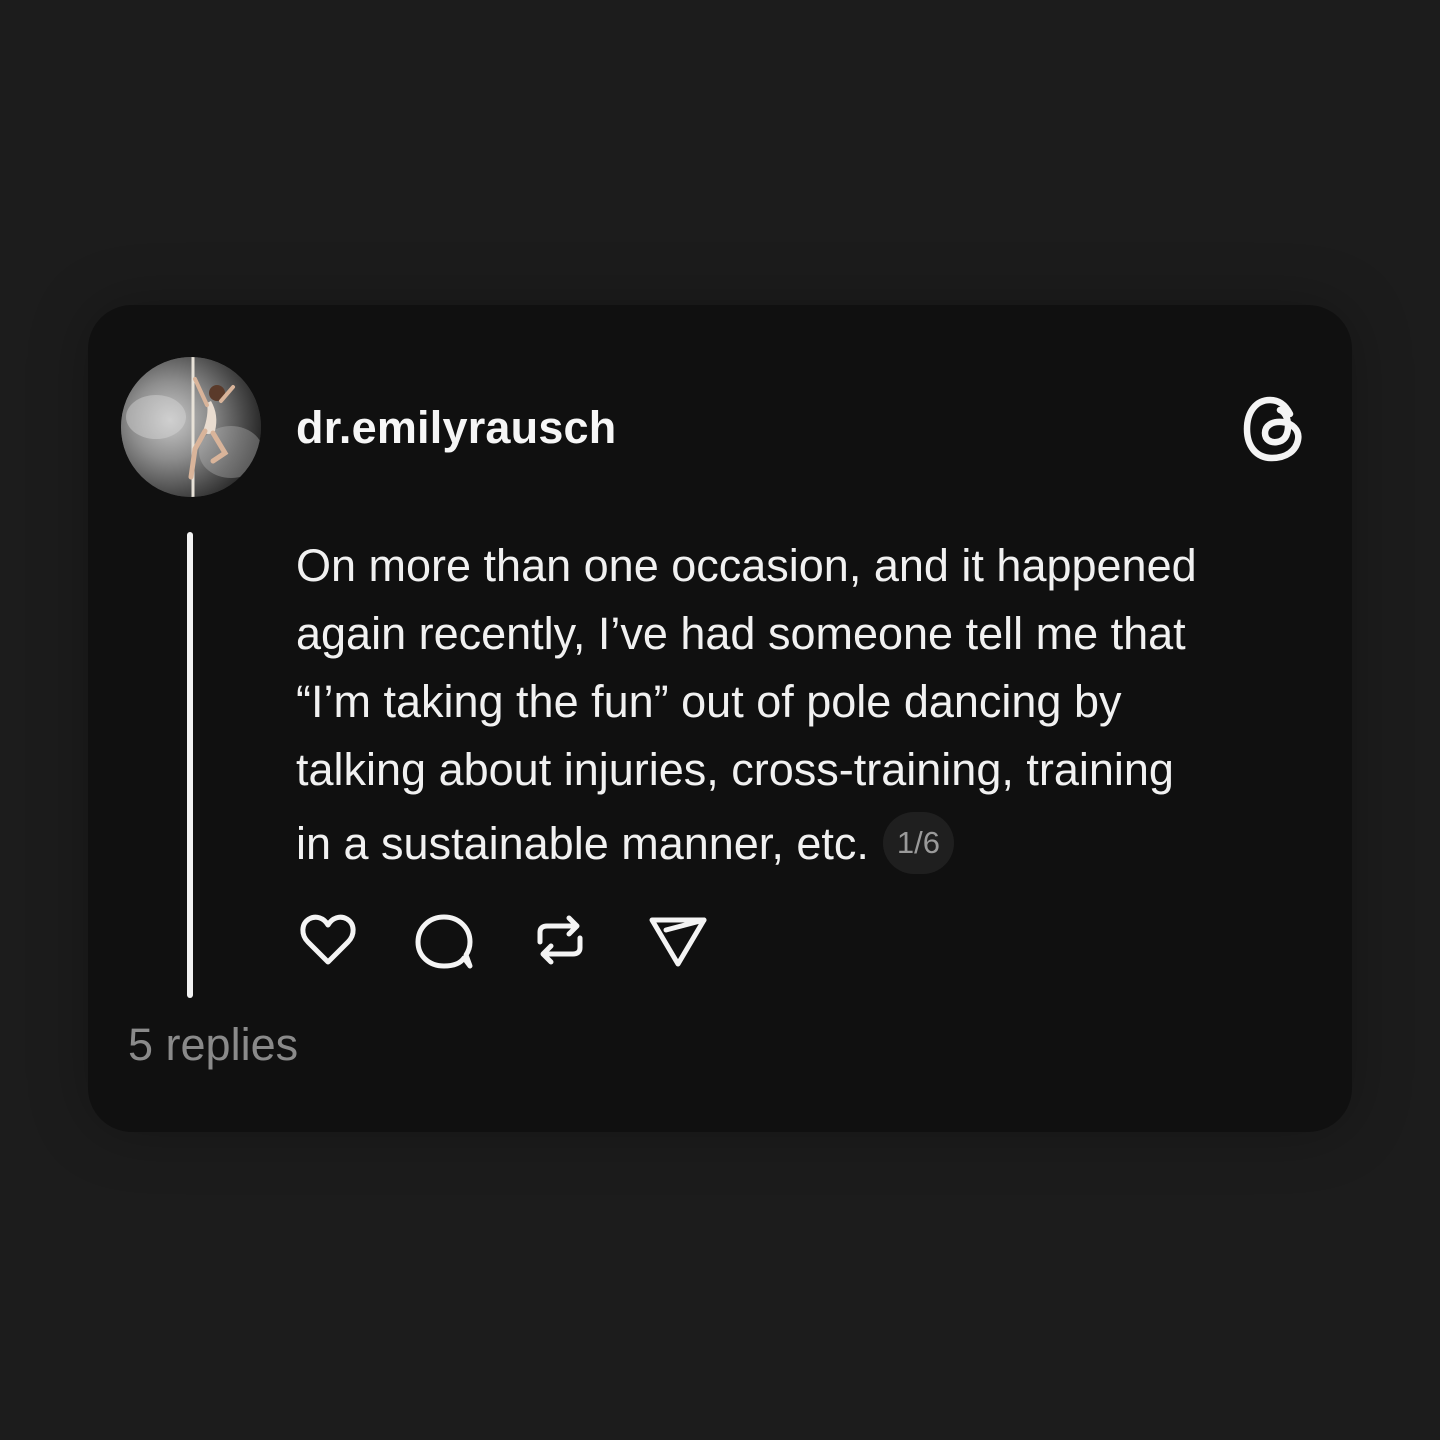 The height and width of the screenshot is (1440, 1440). Describe the element at coordinates (190, 765) in the screenshot. I see `thread-connector-line` at that location.